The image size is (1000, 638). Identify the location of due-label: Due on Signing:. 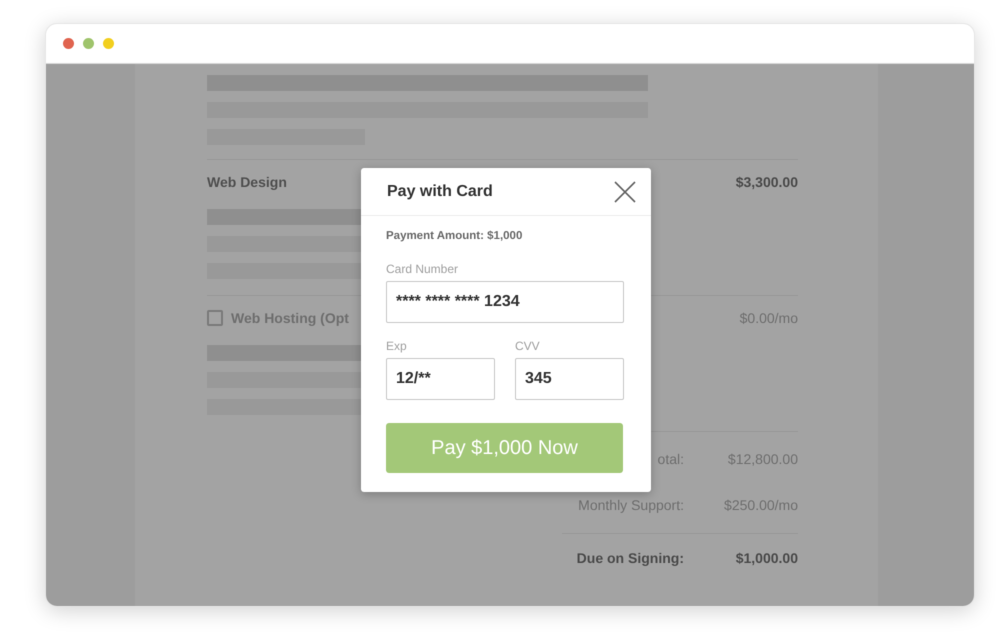
(630, 558).